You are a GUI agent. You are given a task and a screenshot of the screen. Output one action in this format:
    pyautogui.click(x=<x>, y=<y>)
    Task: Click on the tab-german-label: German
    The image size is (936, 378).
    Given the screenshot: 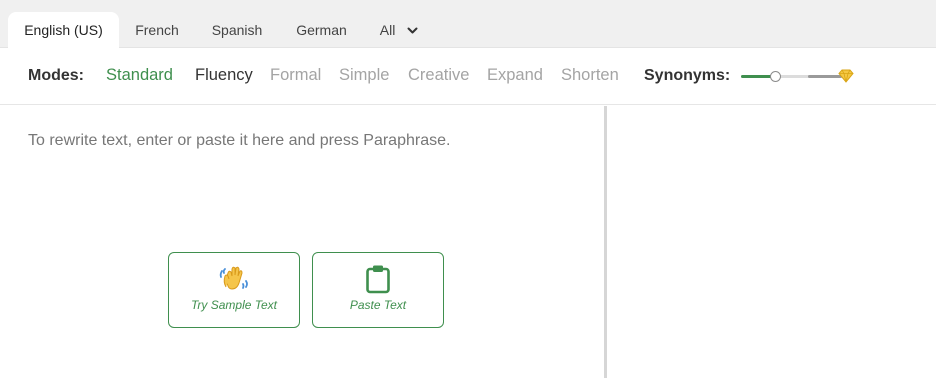 What is the action you would take?
    pyautogui.click(x=321, y=30)
    